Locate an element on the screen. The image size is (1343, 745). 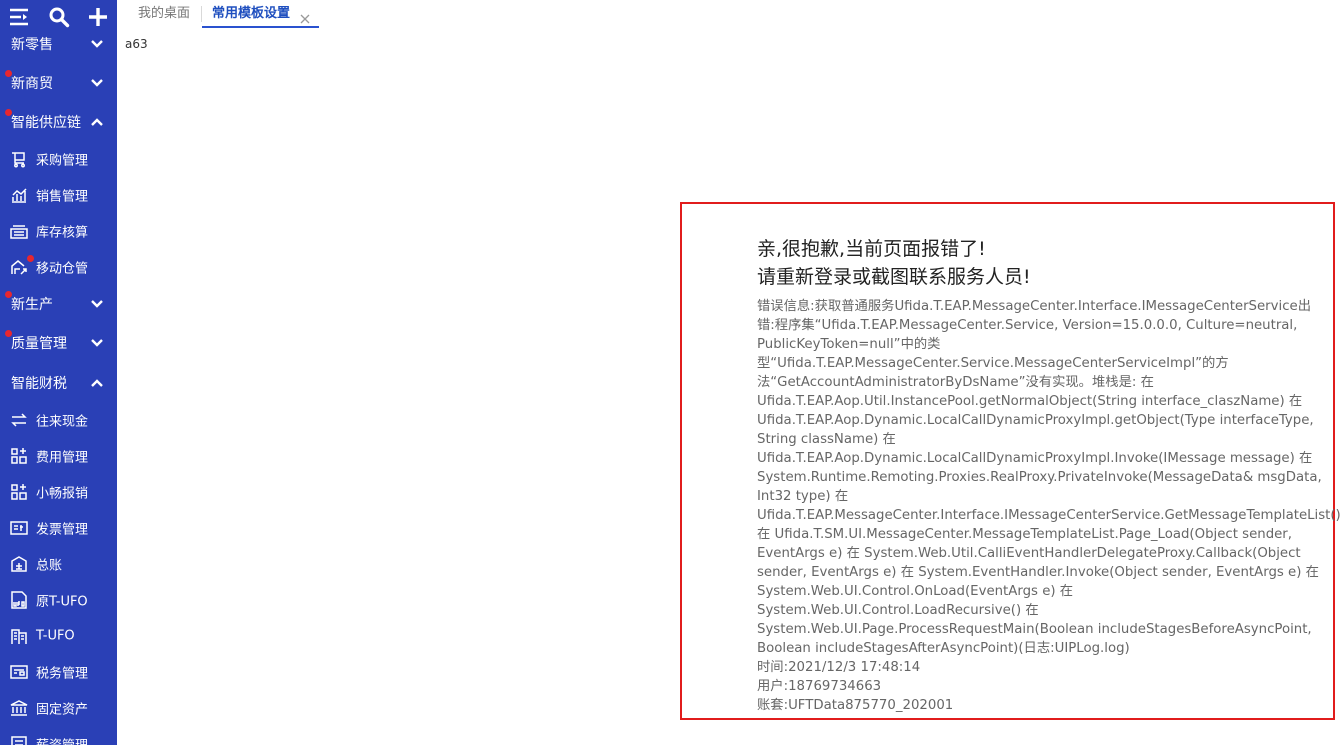
nav-item-inventory: 库存核算 is located at coordinates (58, 231).